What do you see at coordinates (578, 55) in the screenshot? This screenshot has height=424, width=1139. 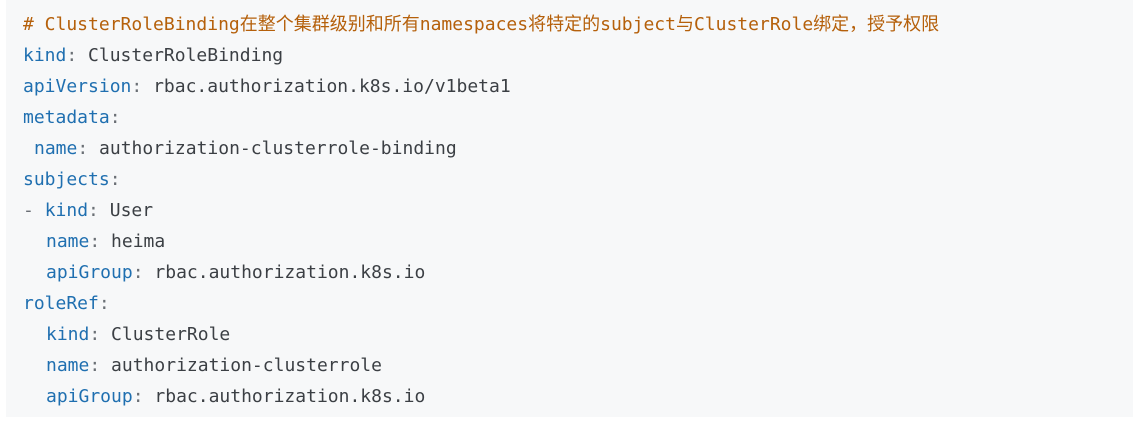 I see `yaml-line-kind: kind: ClusterRoleBinding` at bounding box center [578, 55].